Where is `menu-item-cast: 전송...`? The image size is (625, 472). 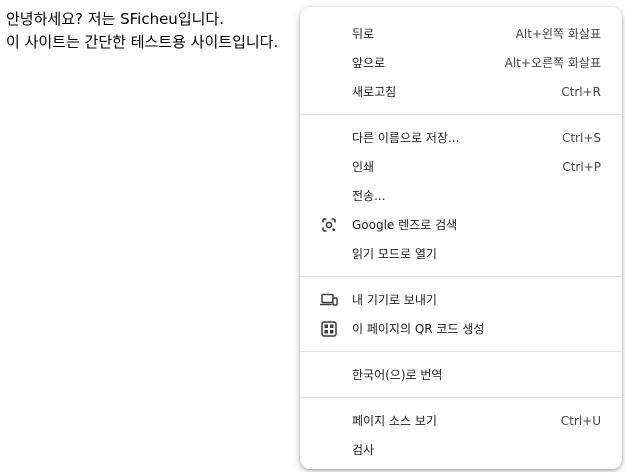 menu-item-cast: 전송... is located at coordinates (461, 195).